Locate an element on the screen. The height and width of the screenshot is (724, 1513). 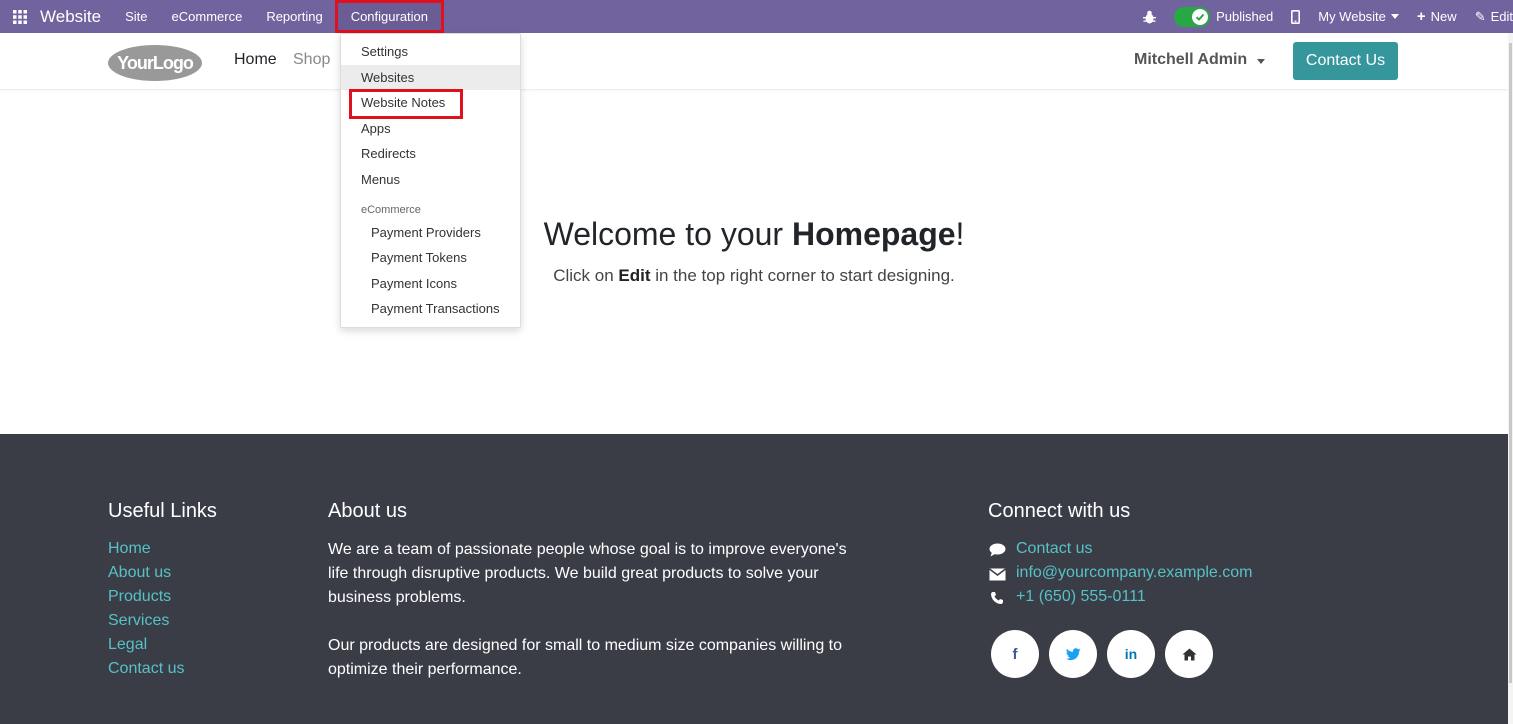
dropdown-item-settings: Settings is located at coordinates (430, 51).